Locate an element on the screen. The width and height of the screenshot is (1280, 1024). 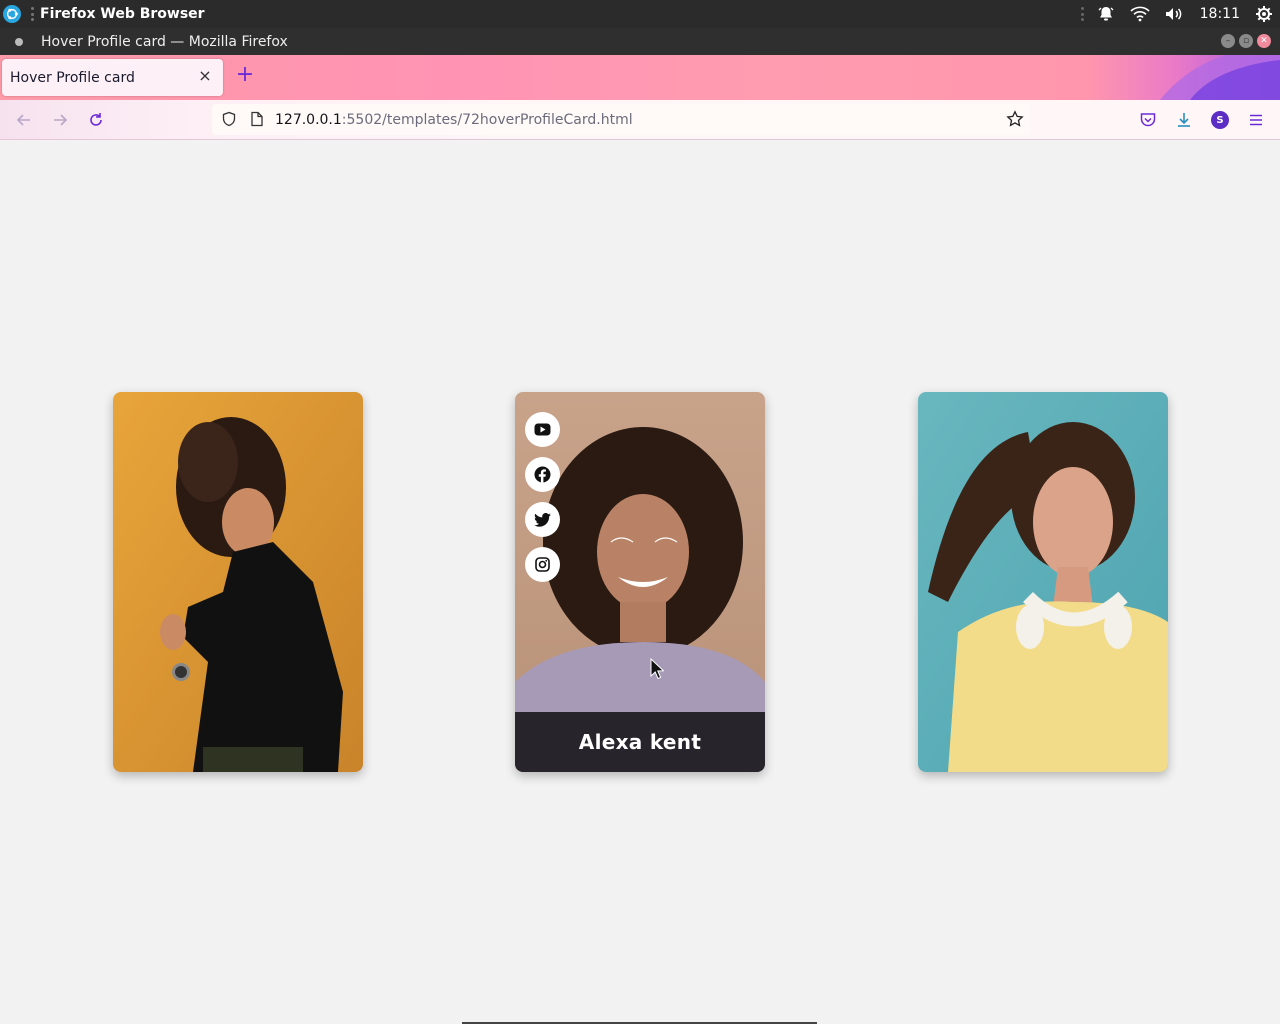
reload-icon is located at coordinates (96, 120).